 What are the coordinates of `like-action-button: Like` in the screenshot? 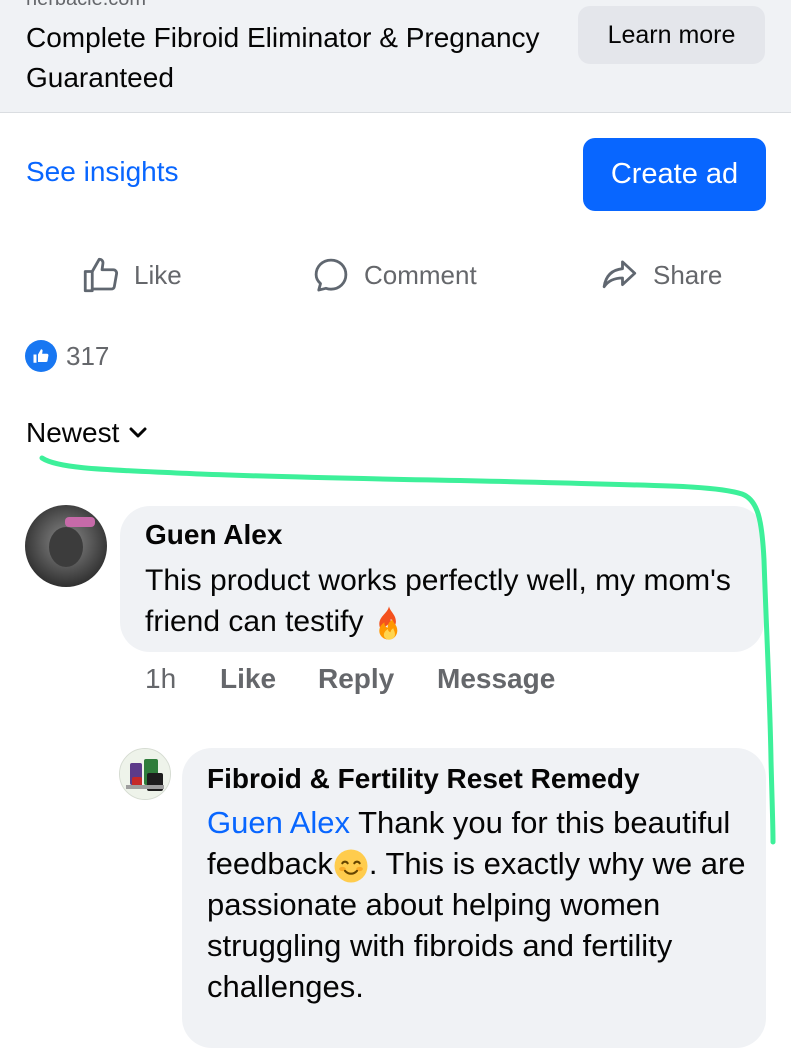 It's located at (131, 275).